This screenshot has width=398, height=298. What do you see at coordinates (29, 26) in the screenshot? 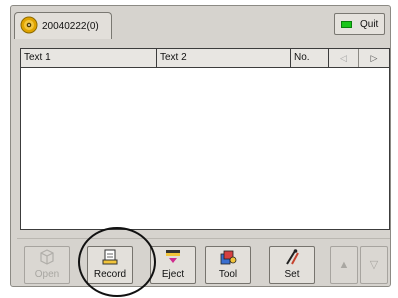
I see `cd-disc-icon` at bounding box center [29, 26].